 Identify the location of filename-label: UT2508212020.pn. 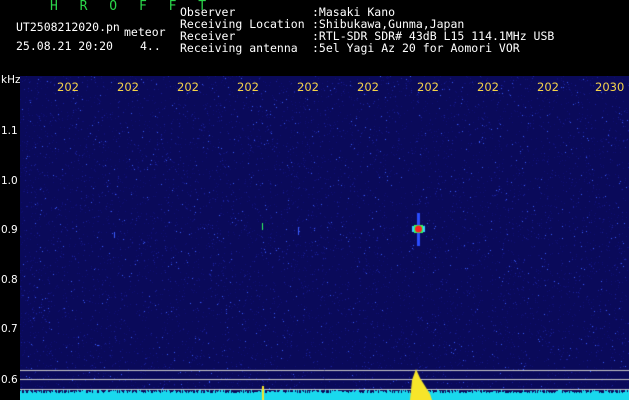
(68, 27).